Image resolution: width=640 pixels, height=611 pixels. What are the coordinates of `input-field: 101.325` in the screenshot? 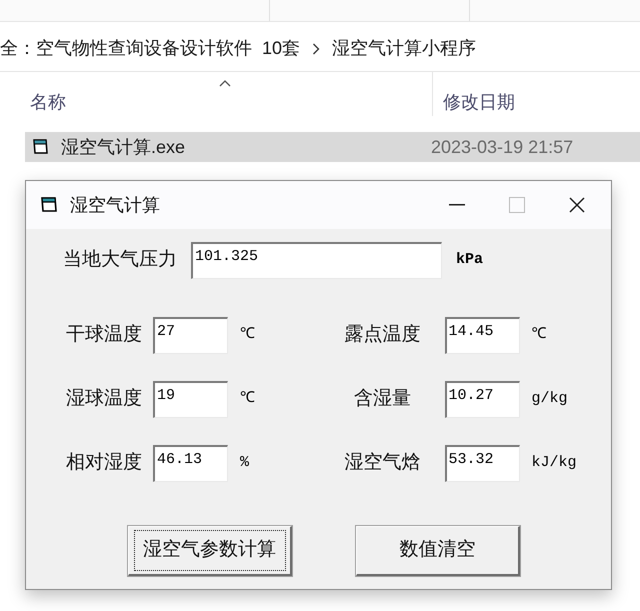 It's located at (316, 260).